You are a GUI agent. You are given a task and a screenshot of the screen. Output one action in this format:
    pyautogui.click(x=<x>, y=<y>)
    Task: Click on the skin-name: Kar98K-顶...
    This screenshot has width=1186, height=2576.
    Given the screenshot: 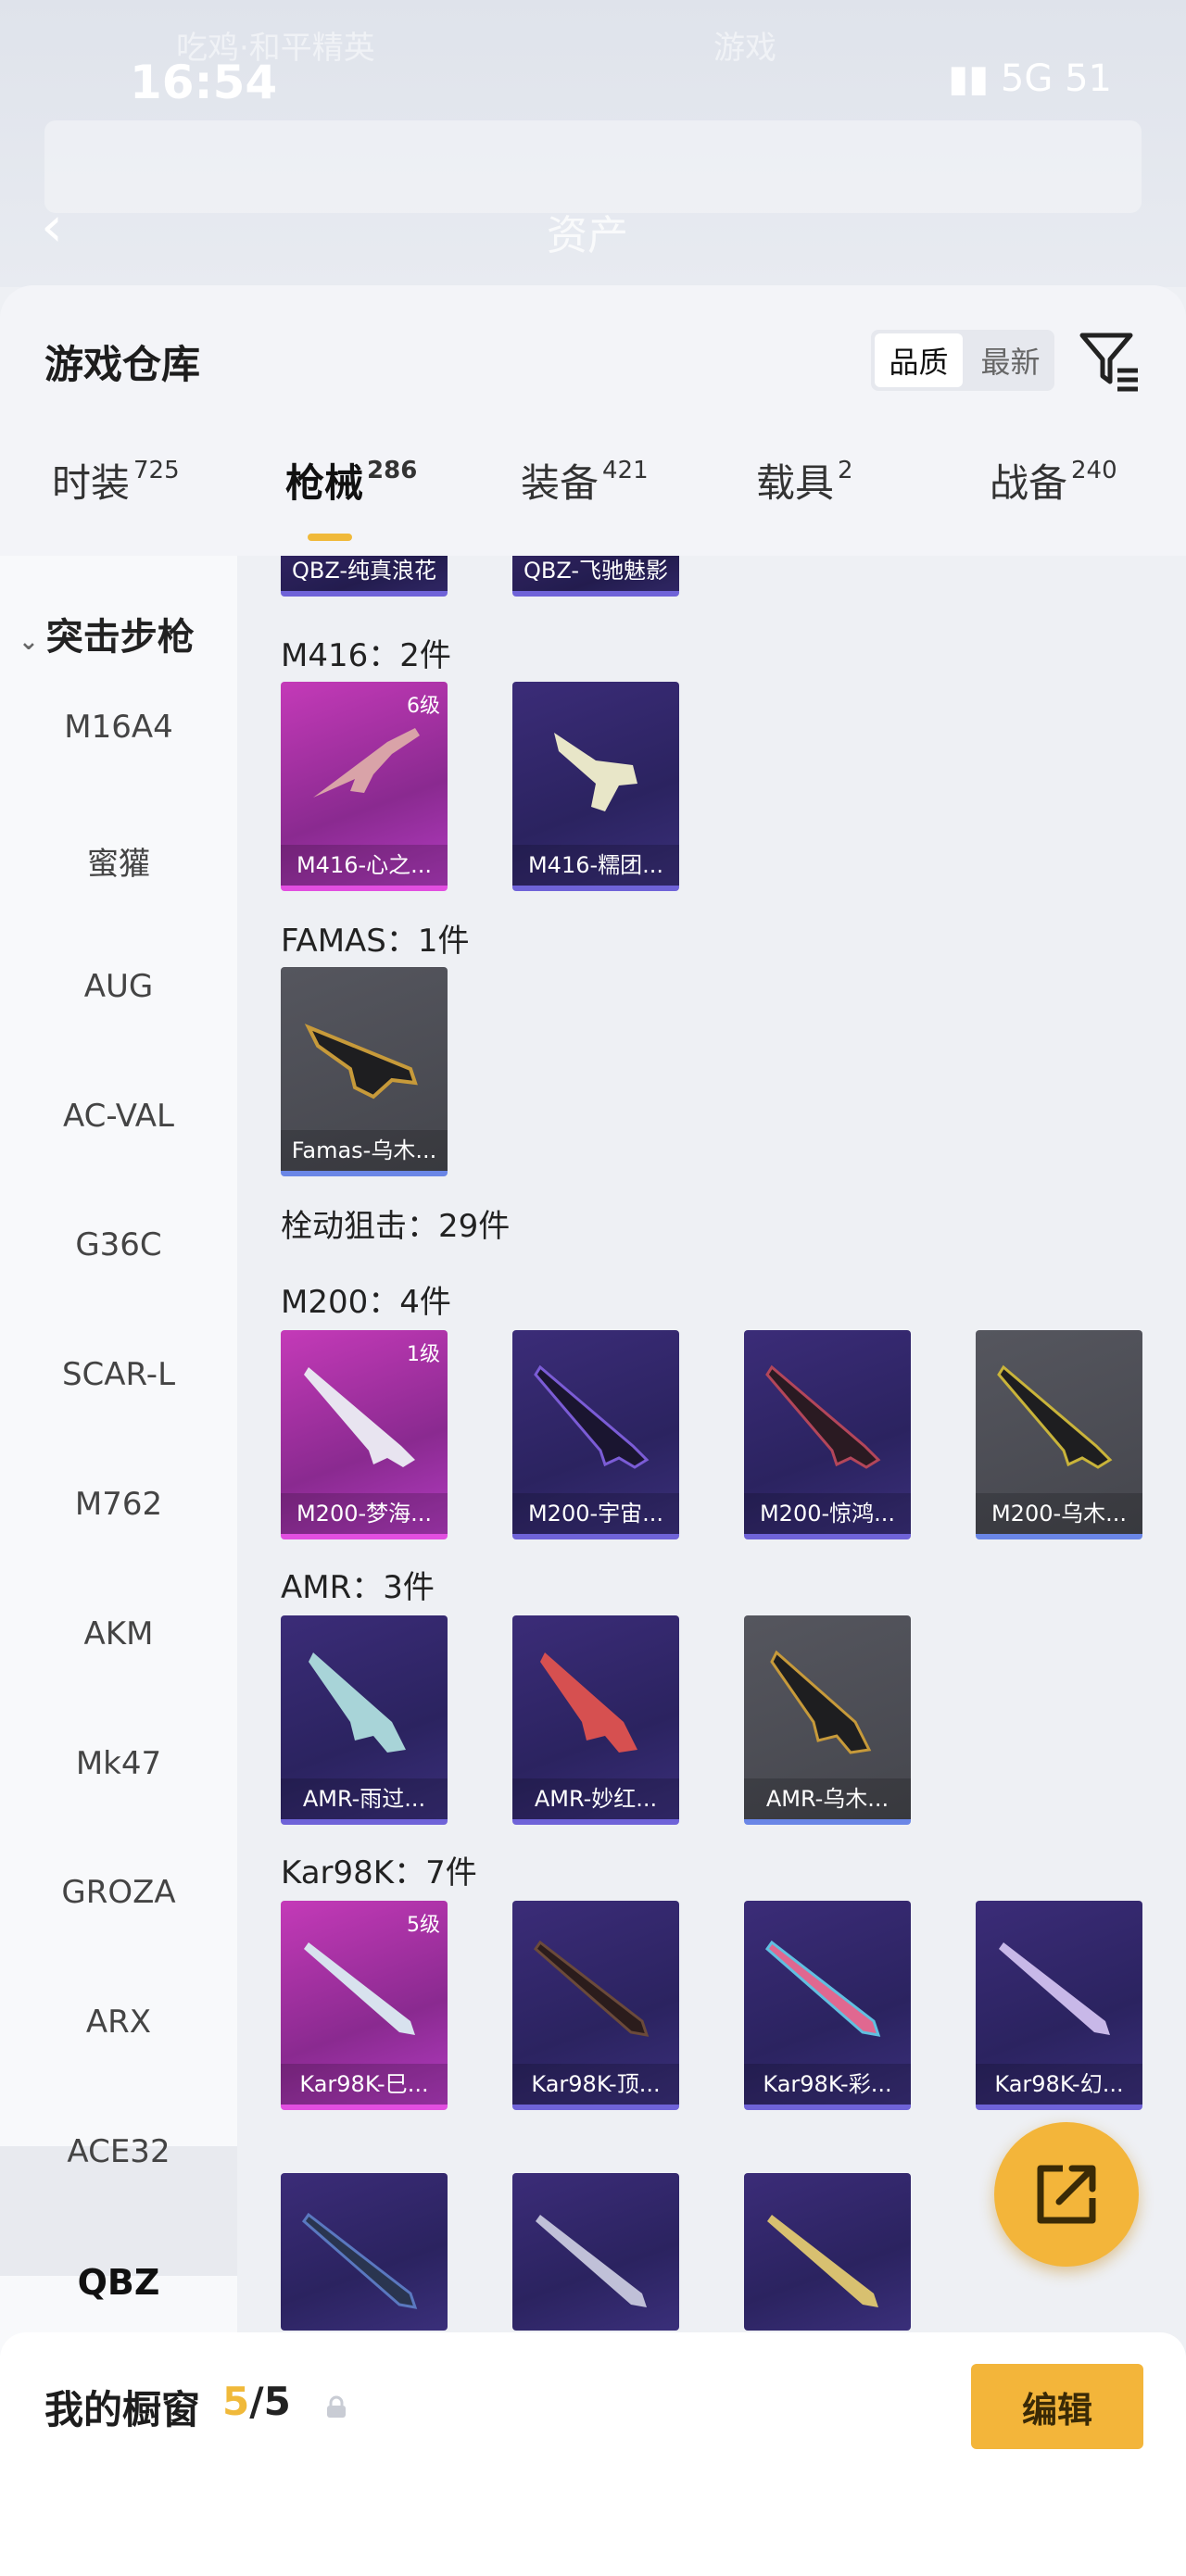 What is the action you would take?
    pyautogui.click(x=595, y=2084)
    